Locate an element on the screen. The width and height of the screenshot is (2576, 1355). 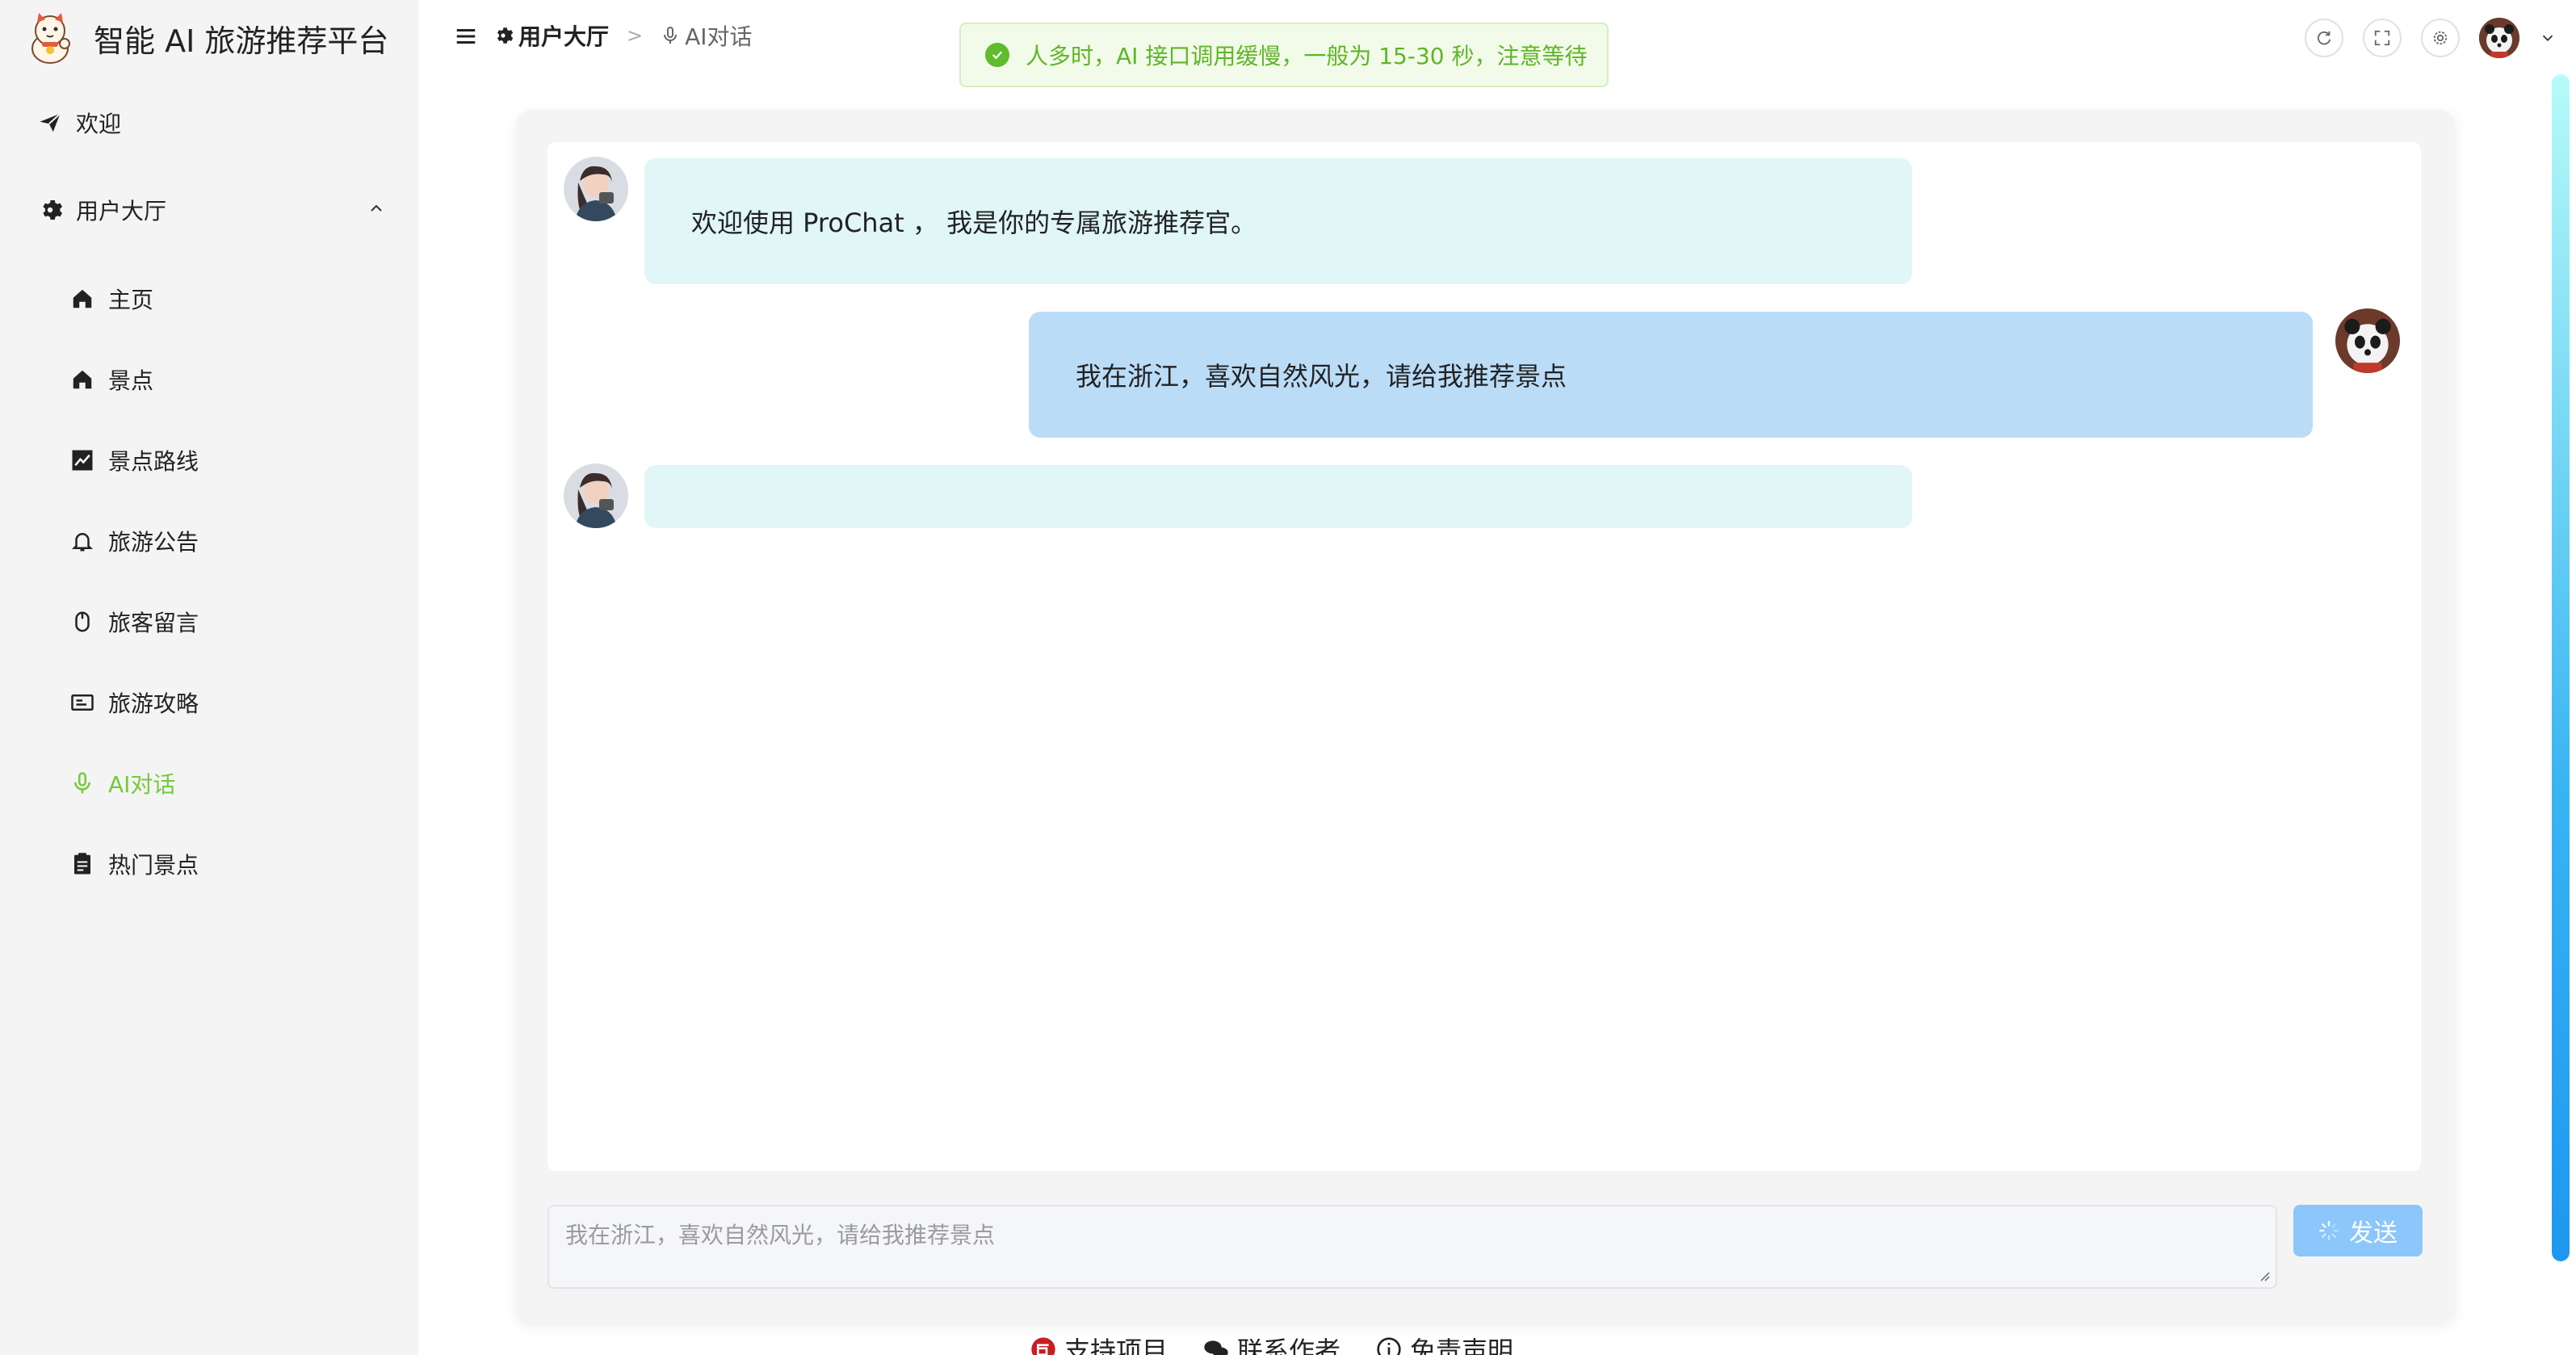
wechat-icon is located at coordinates (1216, 1348).